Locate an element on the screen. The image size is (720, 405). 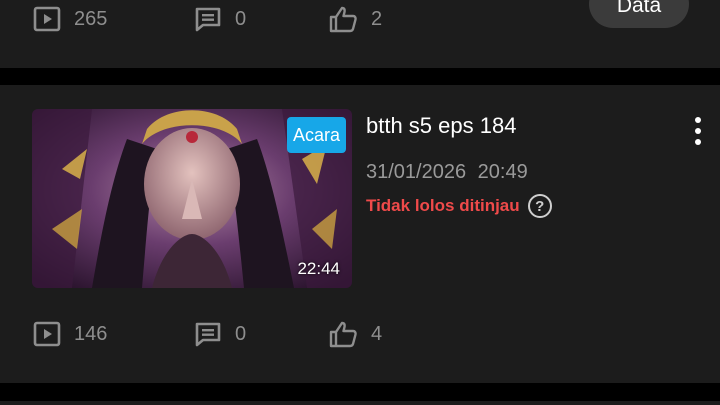
video-datetime: 31/01/2026 20:49 is located at coordinates (447, 172).